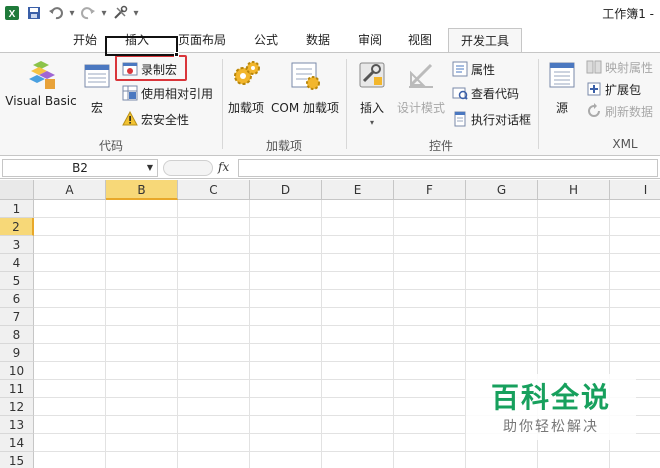 The height and width of the screenshot is (468, 660). I want to click on xml-source-button: 源, so click(562, 87).